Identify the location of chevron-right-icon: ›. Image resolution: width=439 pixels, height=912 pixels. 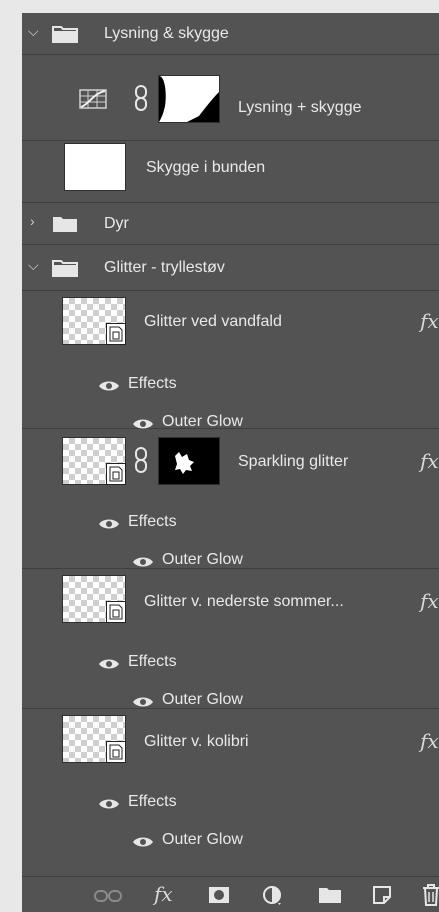
(32, 221).